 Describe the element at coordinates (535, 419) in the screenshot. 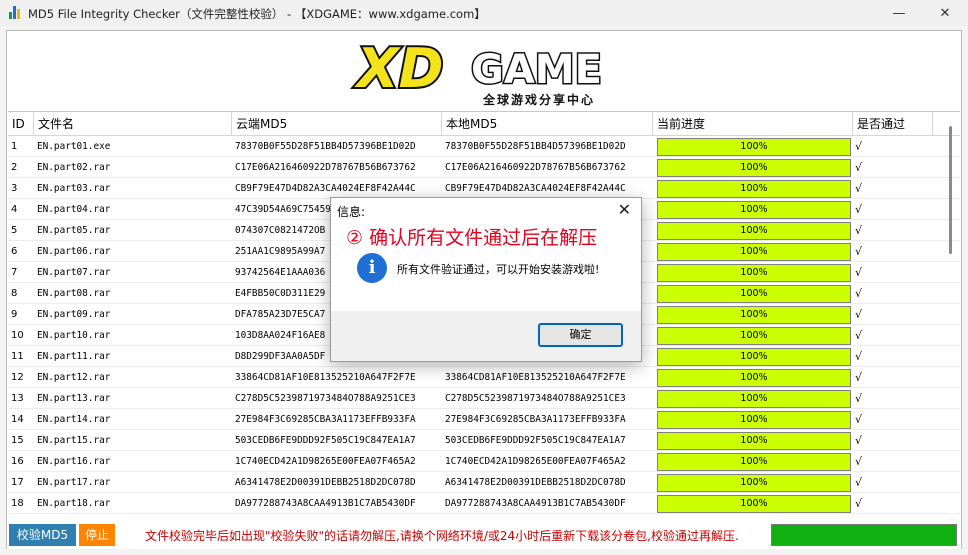

I see `row-local-md5: 27E984F3C69285CBA3A1173EFFB933FA` at that location.